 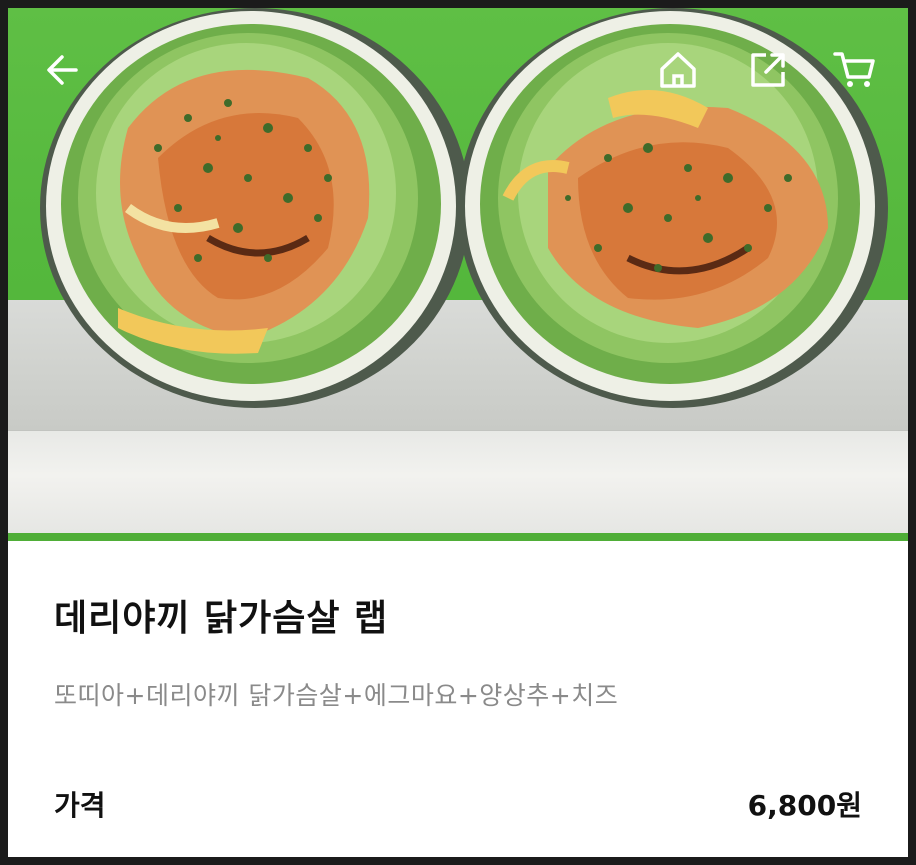 I want to click on share-icon, so click(x=768, y=70).